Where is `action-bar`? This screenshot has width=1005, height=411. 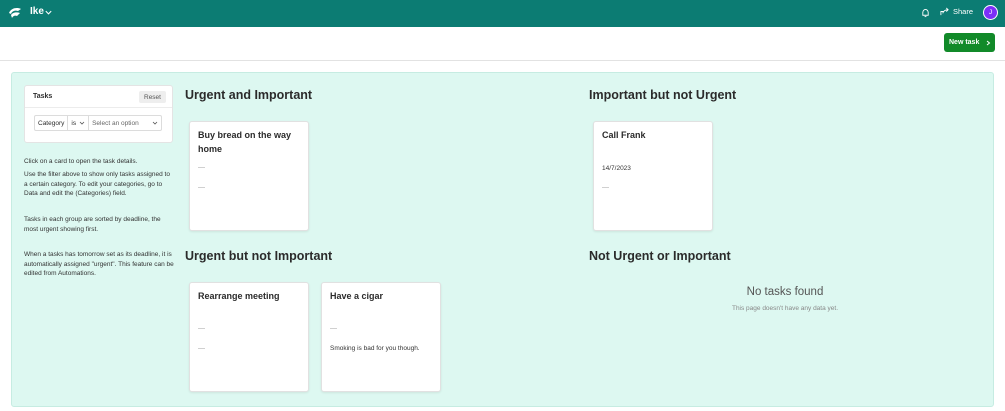 action-bar is located at coordinates (502, 44).